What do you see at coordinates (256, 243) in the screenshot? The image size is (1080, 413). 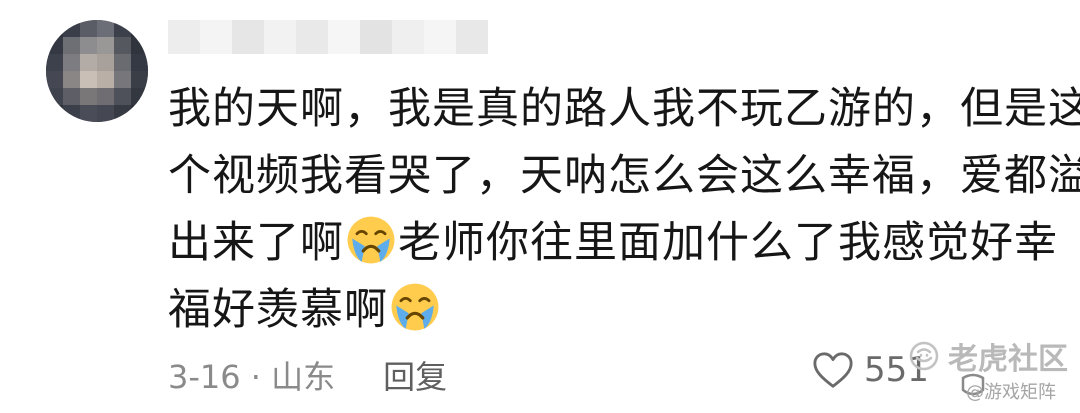 I see `comment-line-3-part-a: 出来了啊` at bounding box center [256, 243].